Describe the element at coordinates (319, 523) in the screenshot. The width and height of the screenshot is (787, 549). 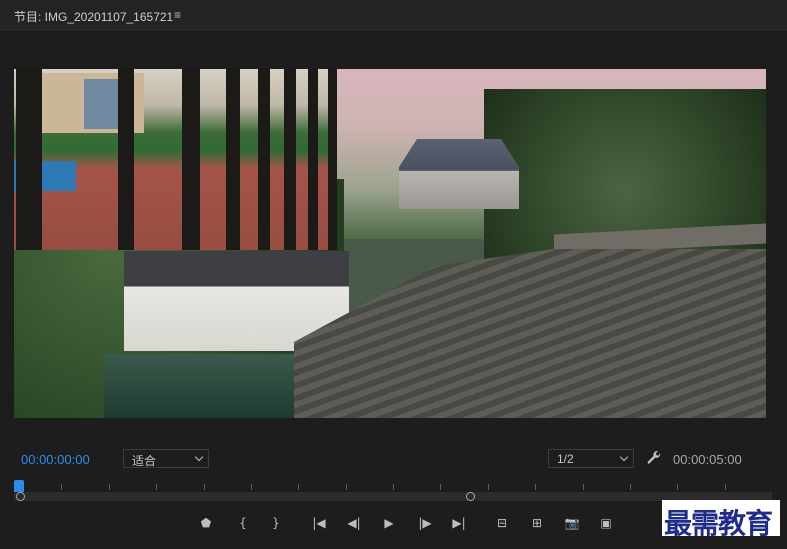
I see `go-to-in-button: |◀` at that location.